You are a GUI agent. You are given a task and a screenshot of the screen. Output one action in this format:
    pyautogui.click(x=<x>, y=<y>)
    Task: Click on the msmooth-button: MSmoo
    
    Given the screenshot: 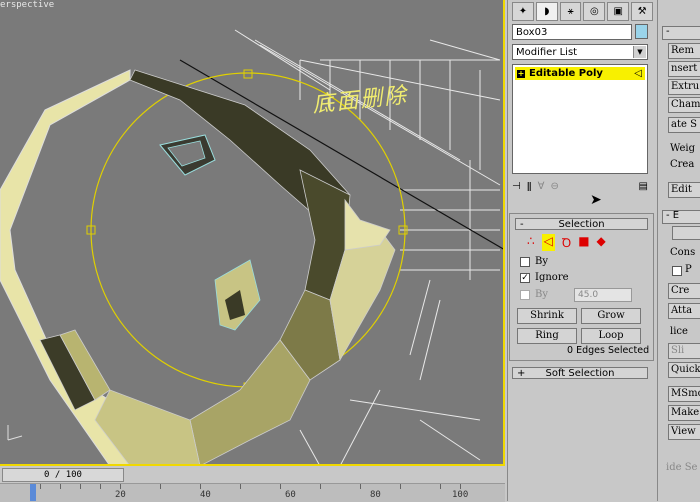 What is the action you would take?
    pyautogui.click(x=684, y=394)
    